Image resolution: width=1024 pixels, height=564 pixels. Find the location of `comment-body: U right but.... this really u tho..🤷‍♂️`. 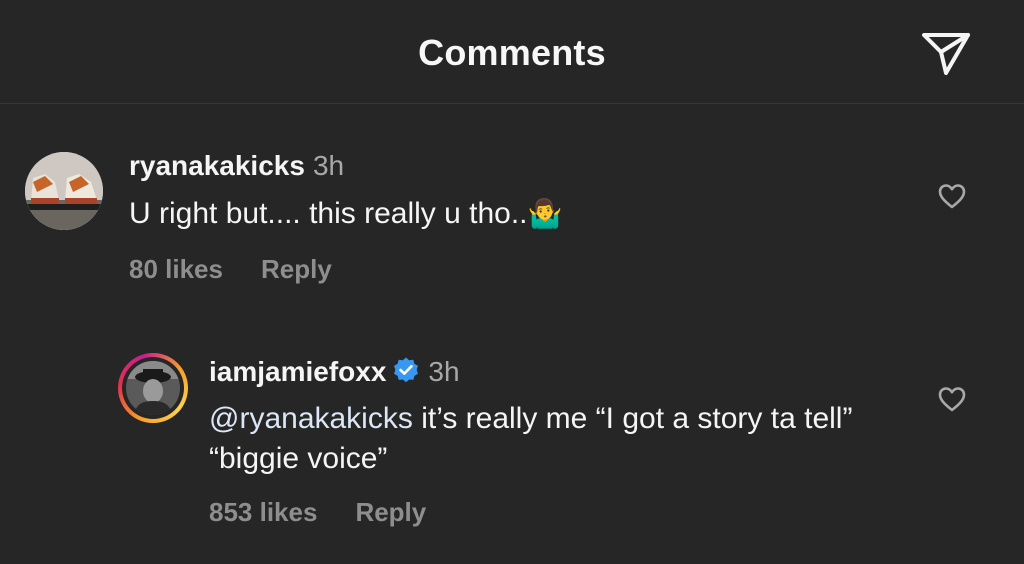

comment-body: U right but.... this really u tho..🤷‍♂️ is located at coordinates (509, 214).